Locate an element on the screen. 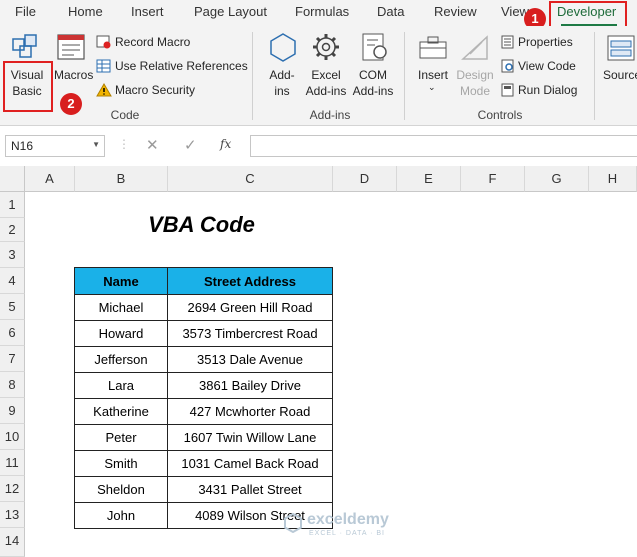 Image resolution: width=637 pixels, height=557 pixels. design-mode-label-1: Design is located at coordinates (475, 75).